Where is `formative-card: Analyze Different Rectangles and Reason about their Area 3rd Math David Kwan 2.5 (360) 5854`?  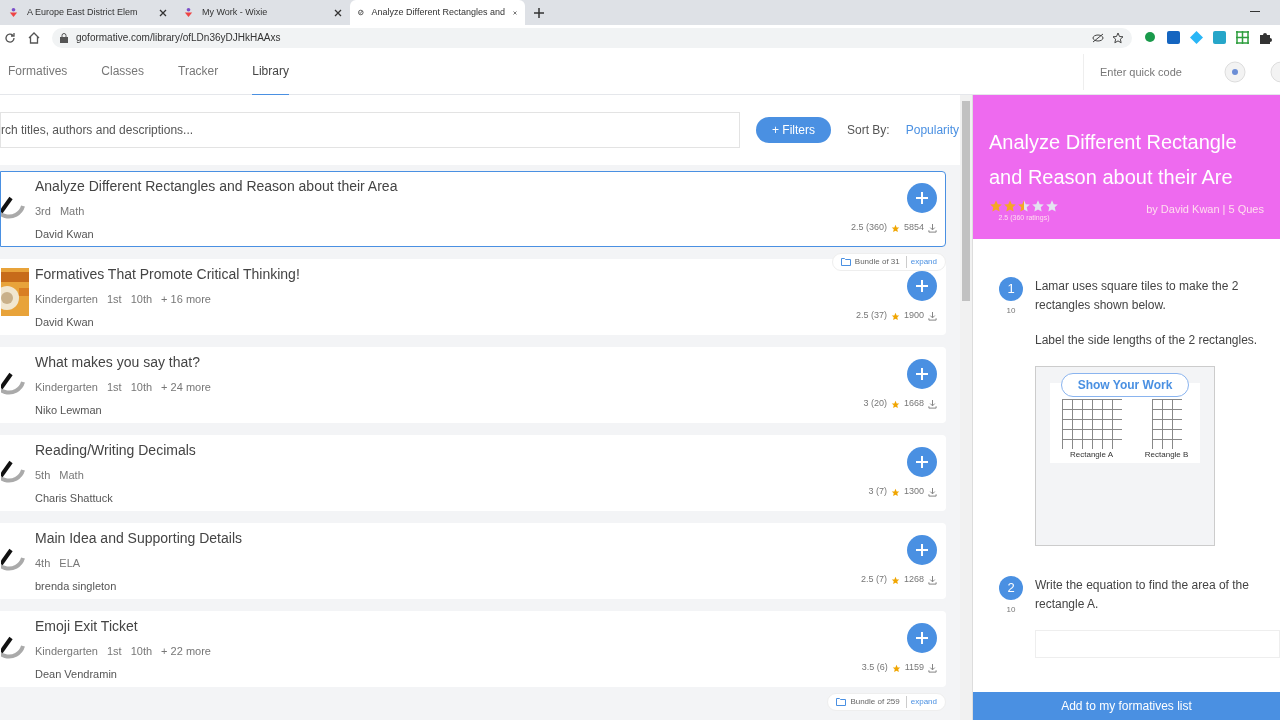 formative-card: Analyze Different Rectangles and Reason about their Area 3rd Math David Kwan 2.5 (360) 5854 is located at coordinates (473, 209).